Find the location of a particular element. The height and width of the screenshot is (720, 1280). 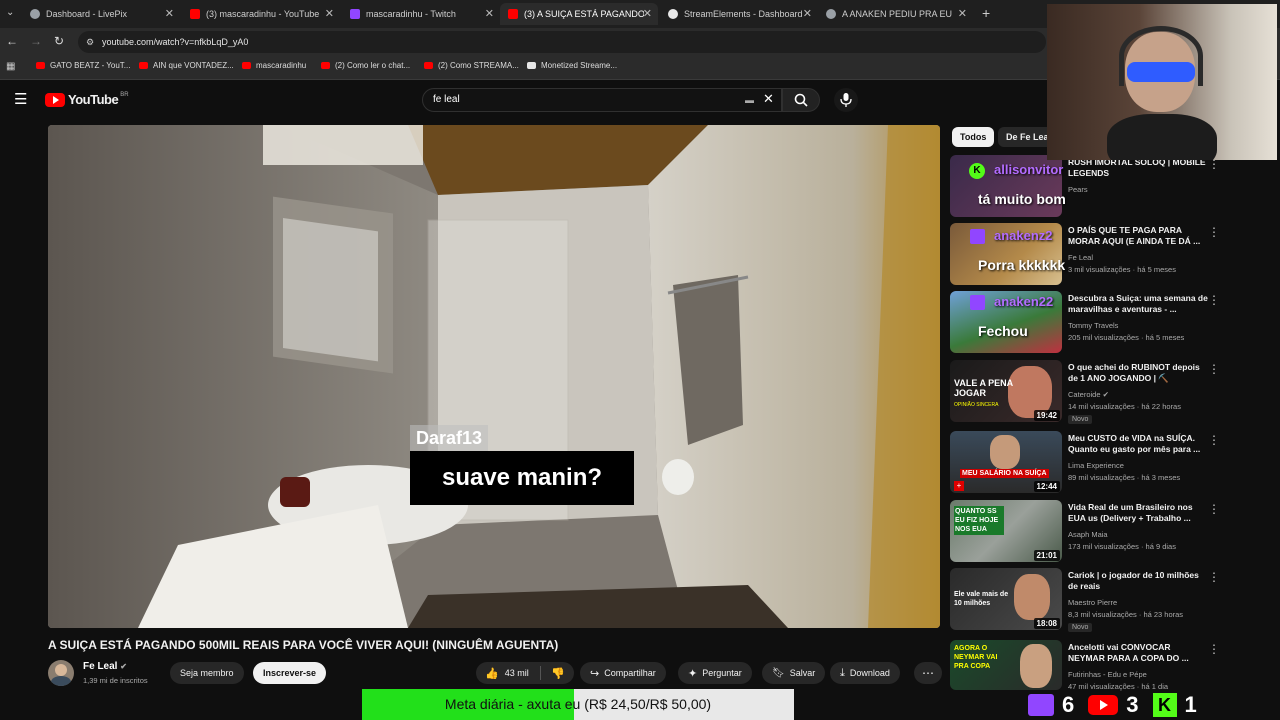

join-button: Seja membro is located at coordinates (207, 673).